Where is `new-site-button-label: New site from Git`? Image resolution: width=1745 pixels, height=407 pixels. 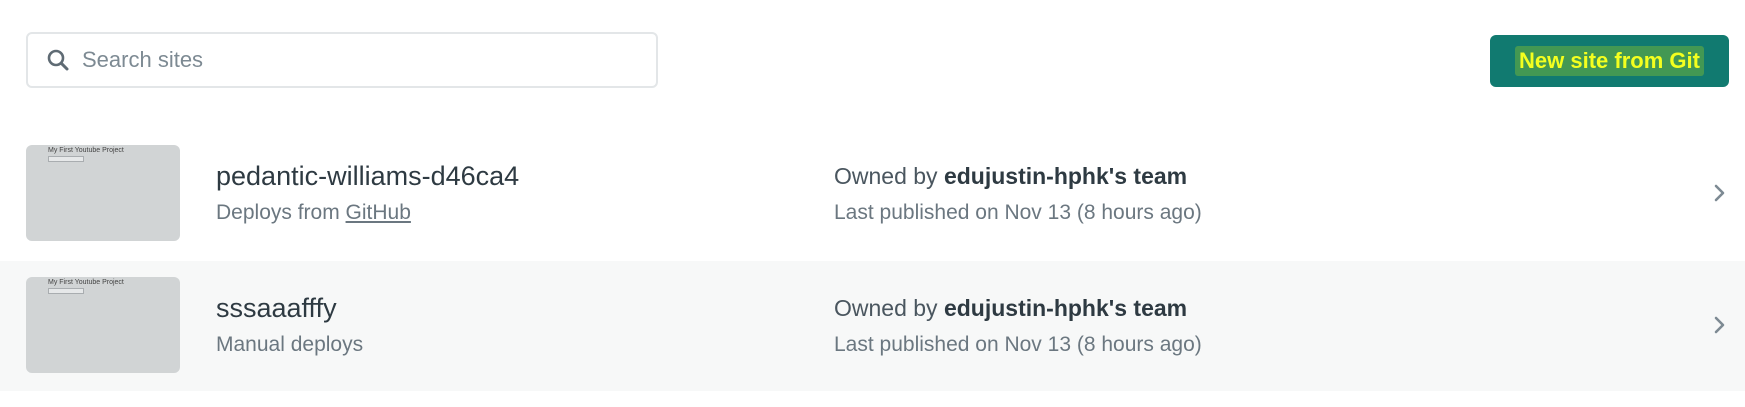
new-site-button-label: New site from Git is located at coordinates (1609, 61).